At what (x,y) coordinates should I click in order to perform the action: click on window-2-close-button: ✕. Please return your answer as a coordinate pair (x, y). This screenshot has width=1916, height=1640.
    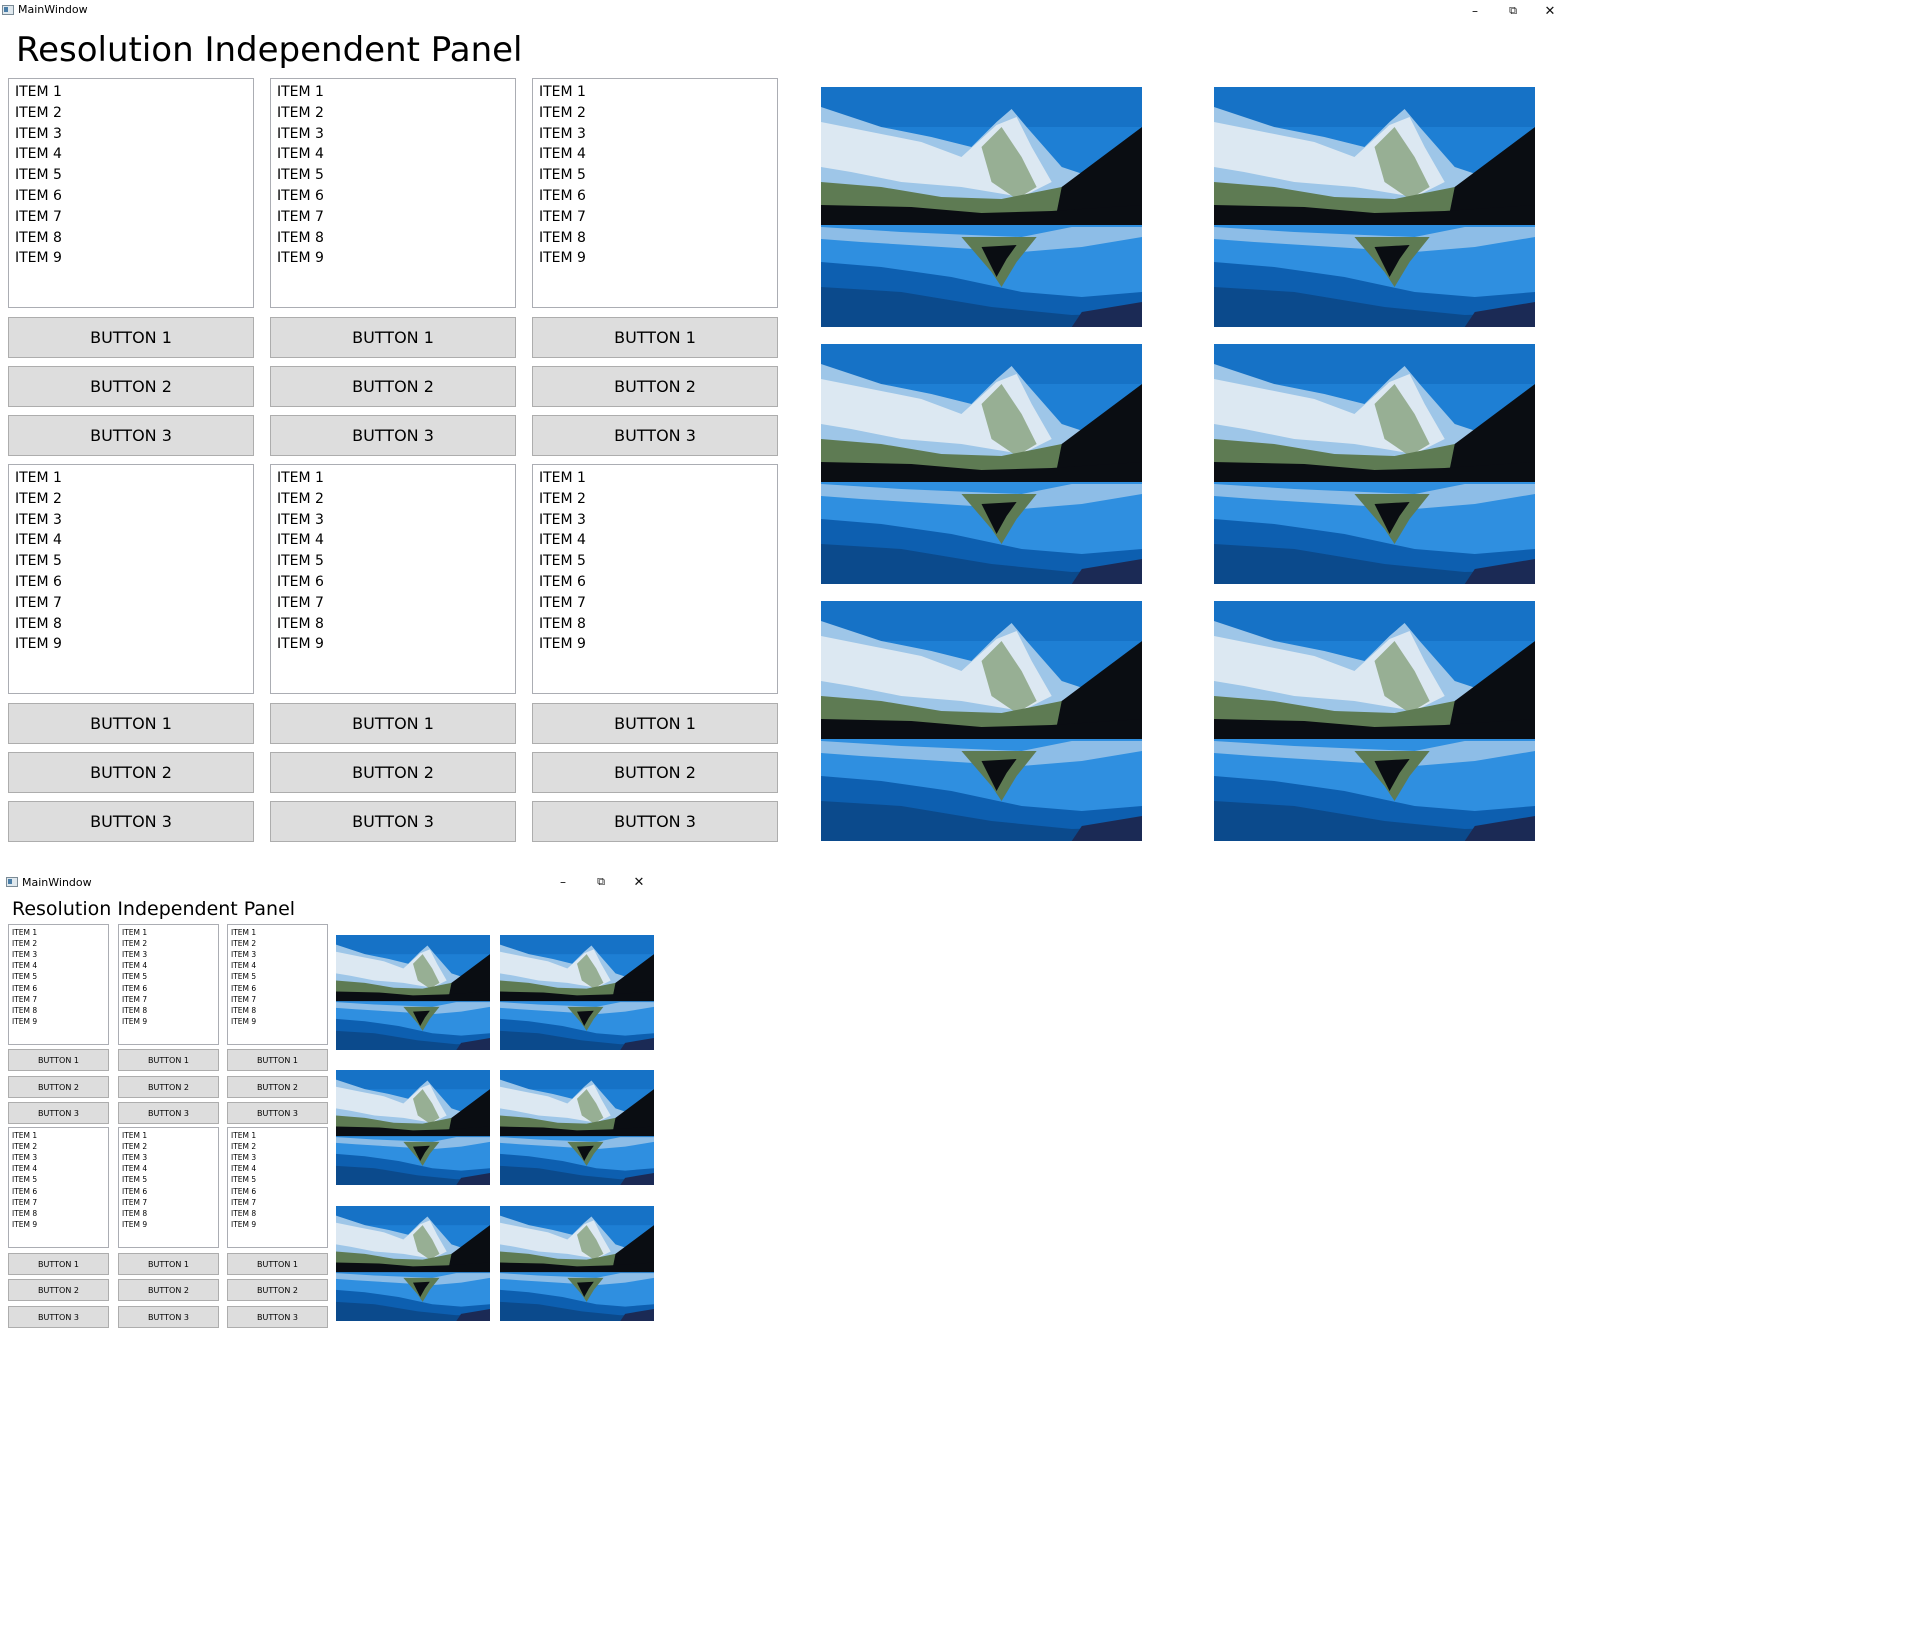
    Looking at the image, I should click on (639, 882).